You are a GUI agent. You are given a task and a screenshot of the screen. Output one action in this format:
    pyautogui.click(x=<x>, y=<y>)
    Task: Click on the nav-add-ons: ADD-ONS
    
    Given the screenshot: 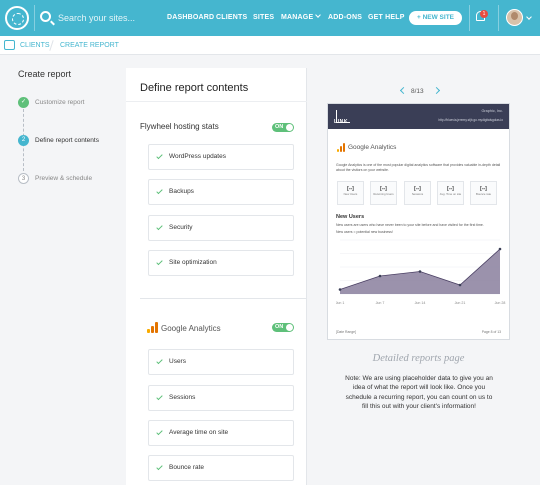 What is the action you would take?
    pyautogui.click(x=345, y=17)
    